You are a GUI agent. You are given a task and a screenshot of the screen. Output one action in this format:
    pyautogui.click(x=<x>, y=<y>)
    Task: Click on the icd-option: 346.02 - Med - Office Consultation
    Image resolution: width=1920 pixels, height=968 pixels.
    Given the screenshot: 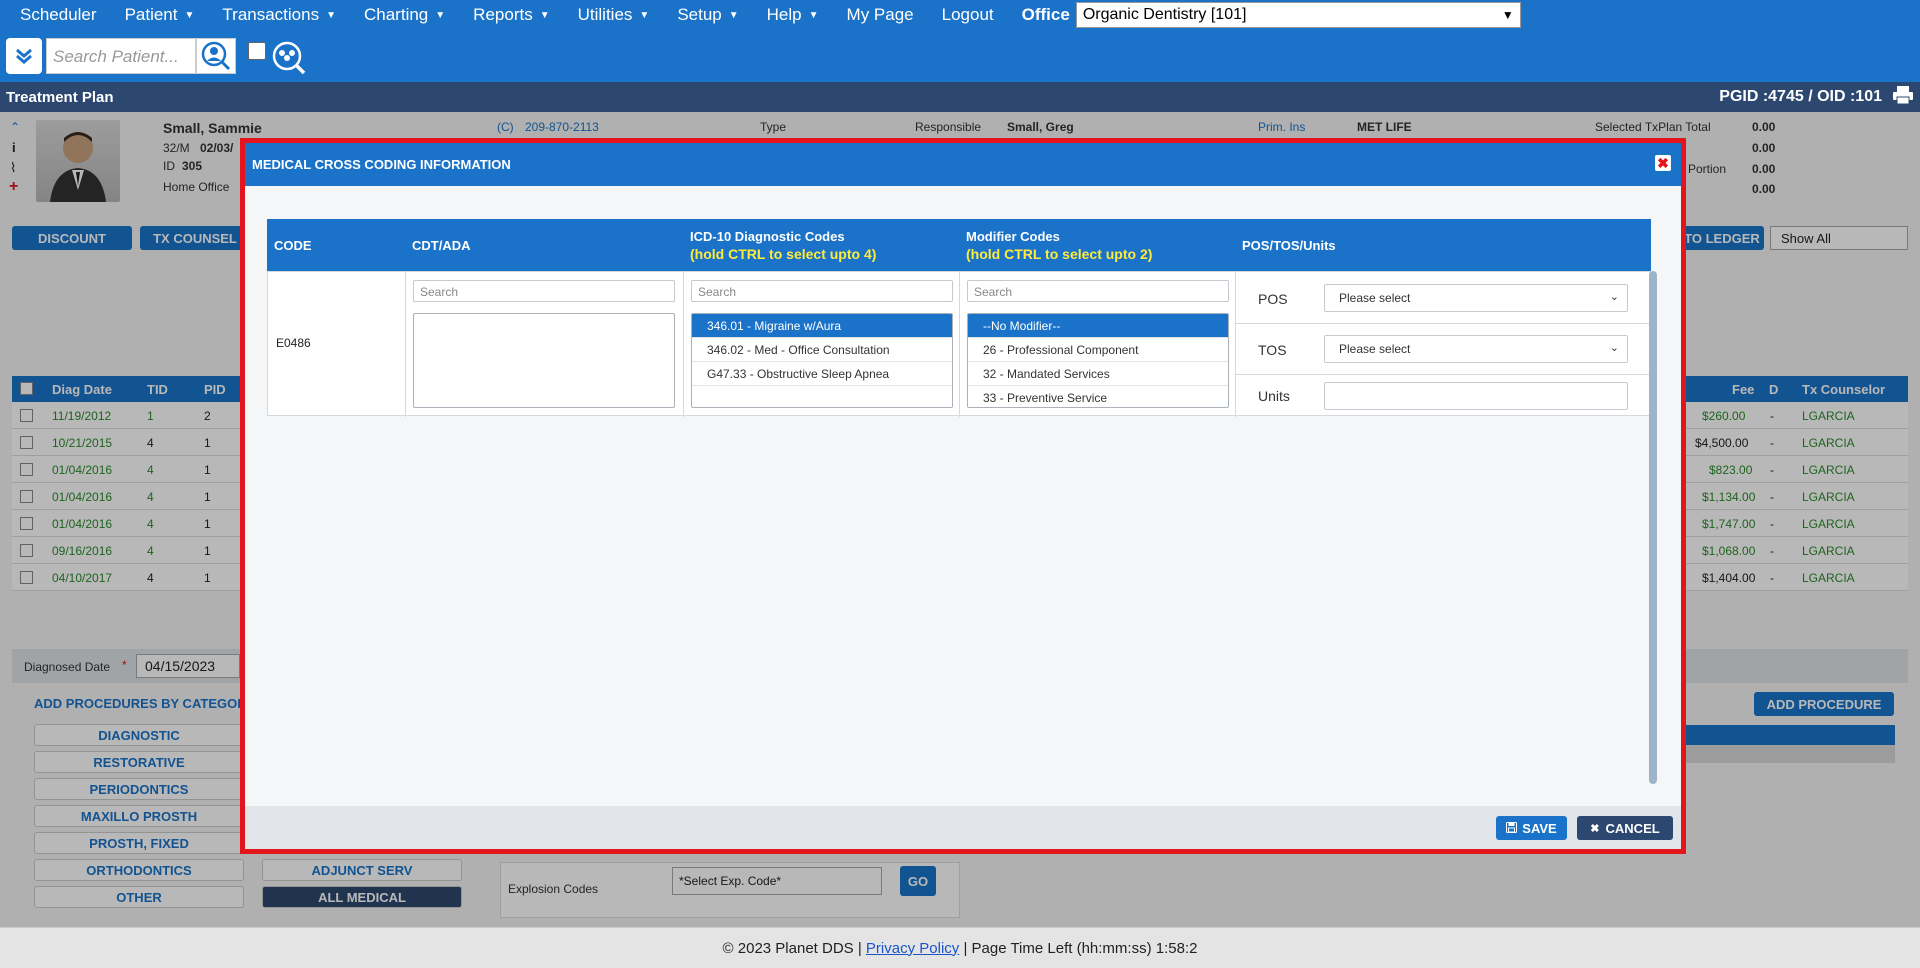 What is the action you would take?
    pyautogui.click(x=822, y=350)
    